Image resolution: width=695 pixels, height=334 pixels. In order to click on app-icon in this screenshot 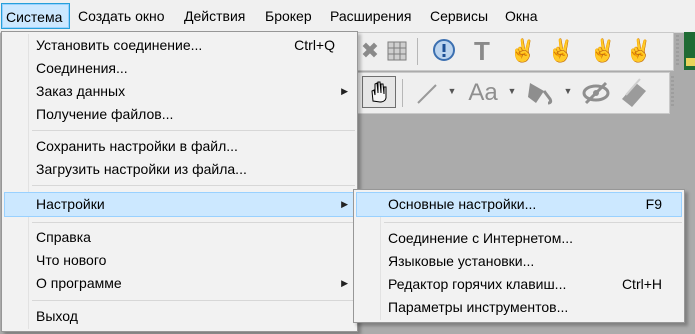, I will do `click(689, 51)`.